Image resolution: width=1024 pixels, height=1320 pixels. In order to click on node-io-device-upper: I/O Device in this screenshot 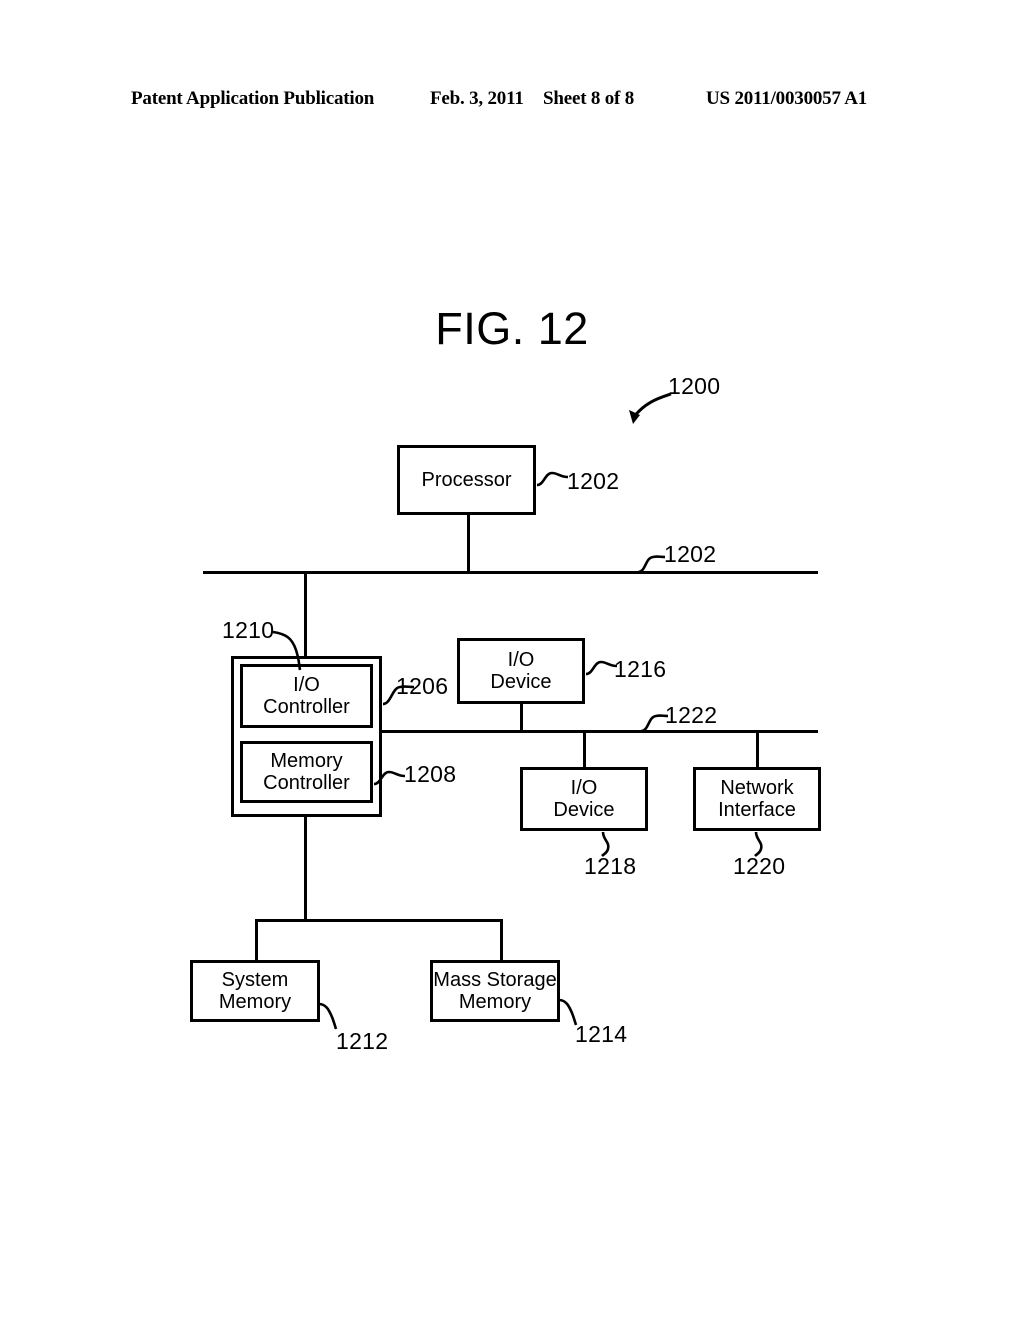, I will do `click(521, 671)`.